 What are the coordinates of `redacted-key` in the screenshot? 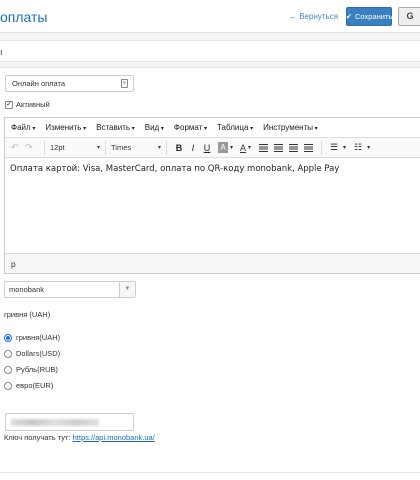 It's located at (55, 422).